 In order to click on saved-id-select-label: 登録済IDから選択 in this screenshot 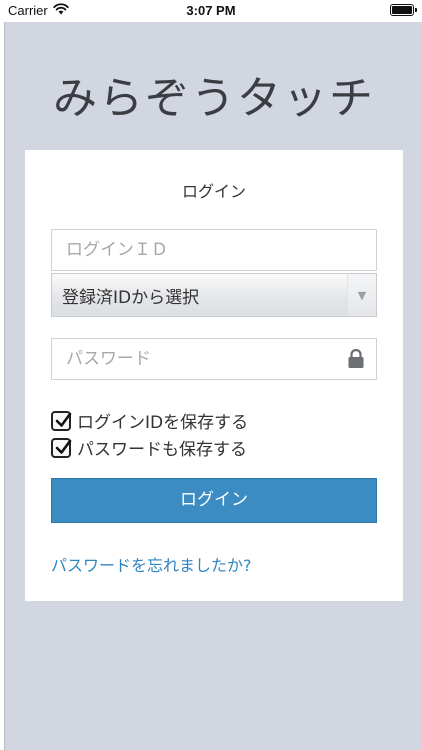, I will do `click(131, 297)`.